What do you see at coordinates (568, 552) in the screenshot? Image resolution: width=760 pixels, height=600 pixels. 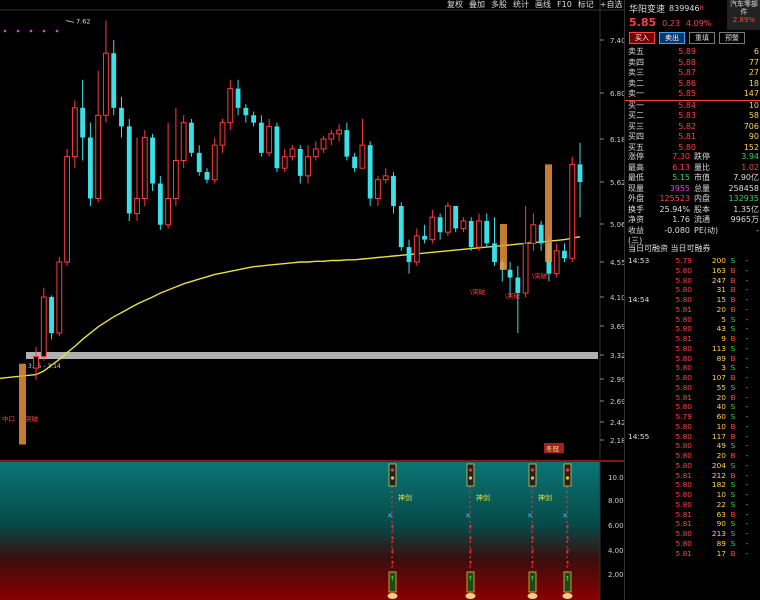 I see `up-arrow-icon: ↑` at bounding box center [568, 552].